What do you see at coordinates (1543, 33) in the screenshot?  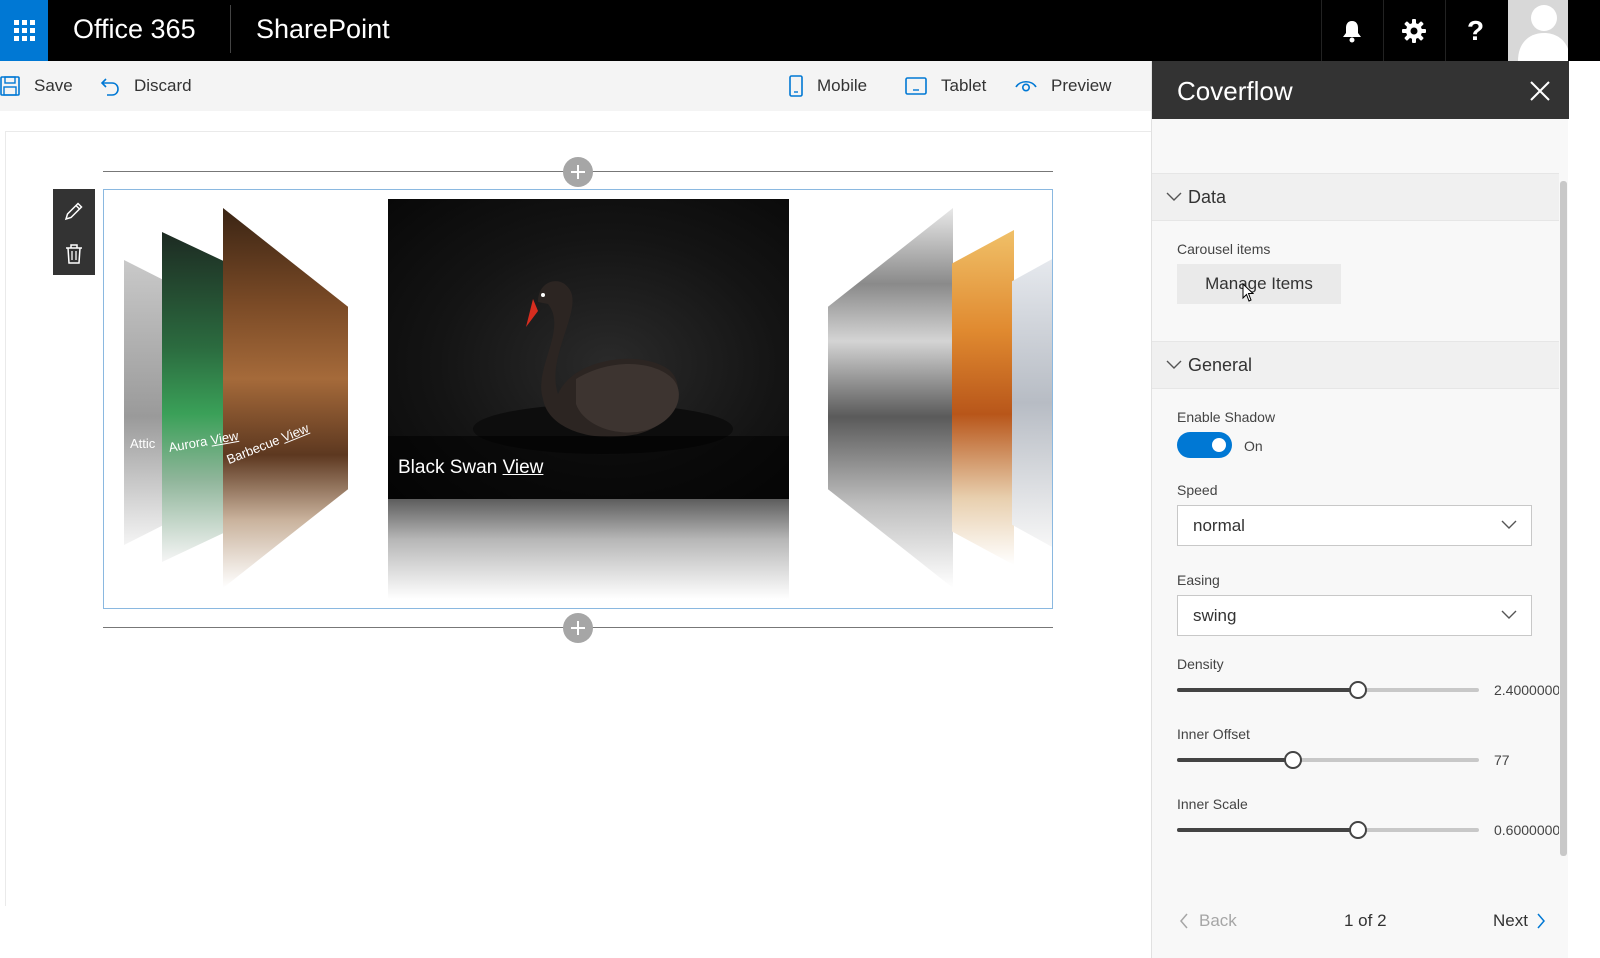 I see `person-icon` at bounding box center [1543, 33].